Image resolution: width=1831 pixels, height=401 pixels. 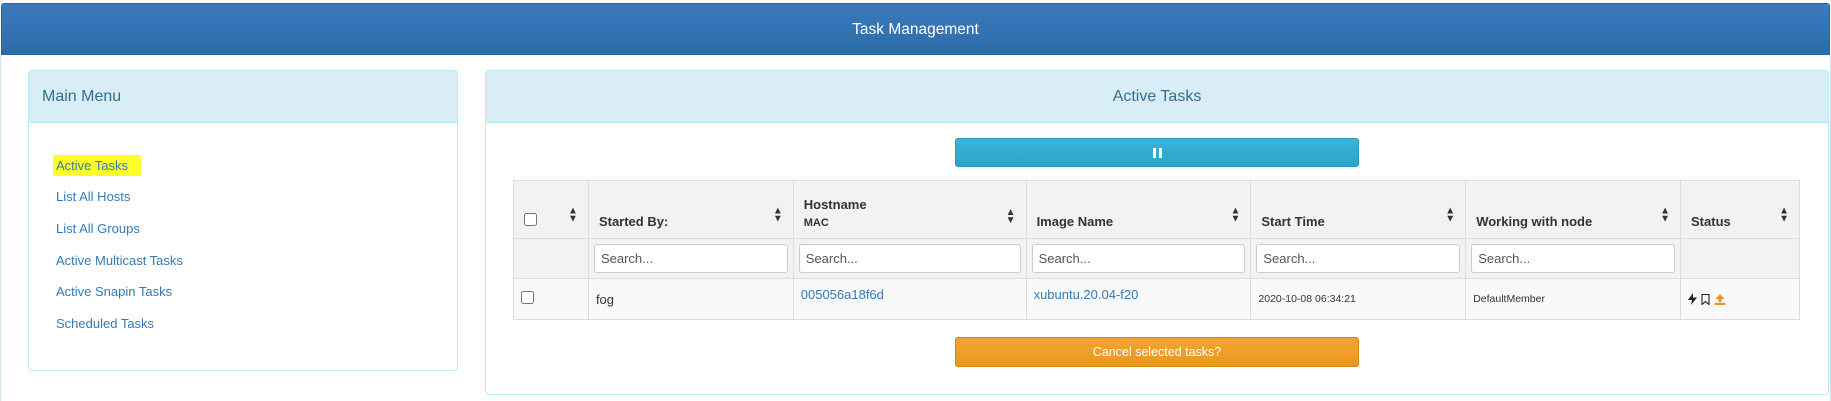 I want to click on menu-item-active-snapin-tasks: Active Snapin Tasks, so click(x=117, y=291).